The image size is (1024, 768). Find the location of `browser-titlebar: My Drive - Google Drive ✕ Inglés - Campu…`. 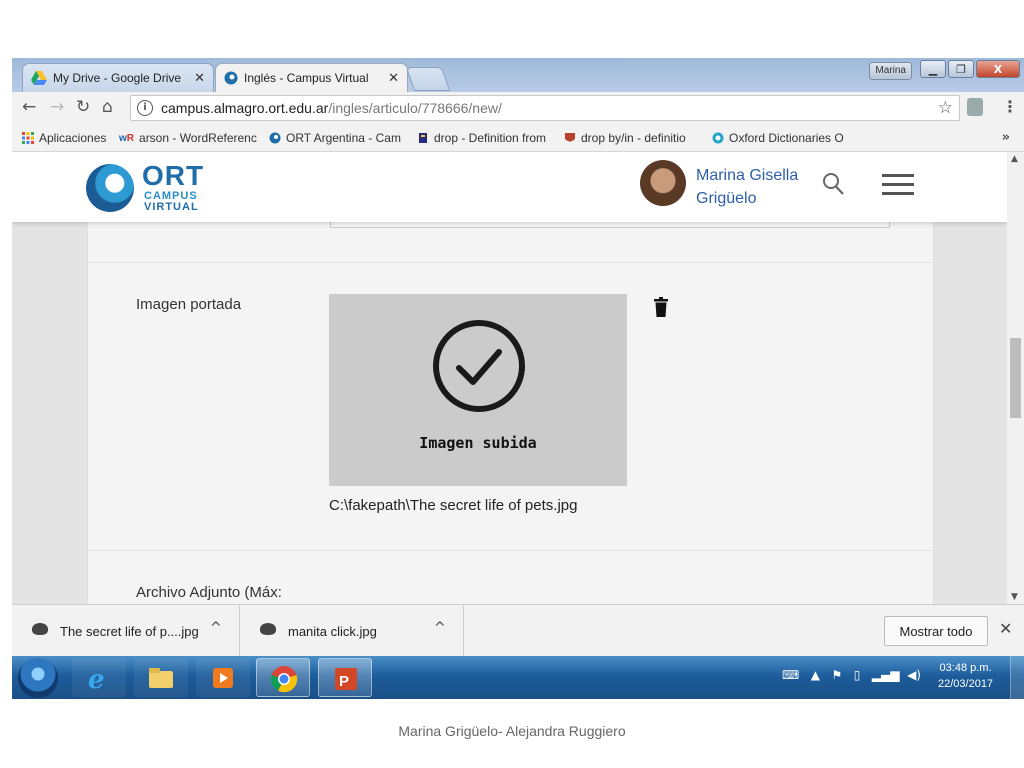

browser-titlebar: My Drive - Google Drive ✕ Inglés - Campu… is located at coordinates (518, 75).